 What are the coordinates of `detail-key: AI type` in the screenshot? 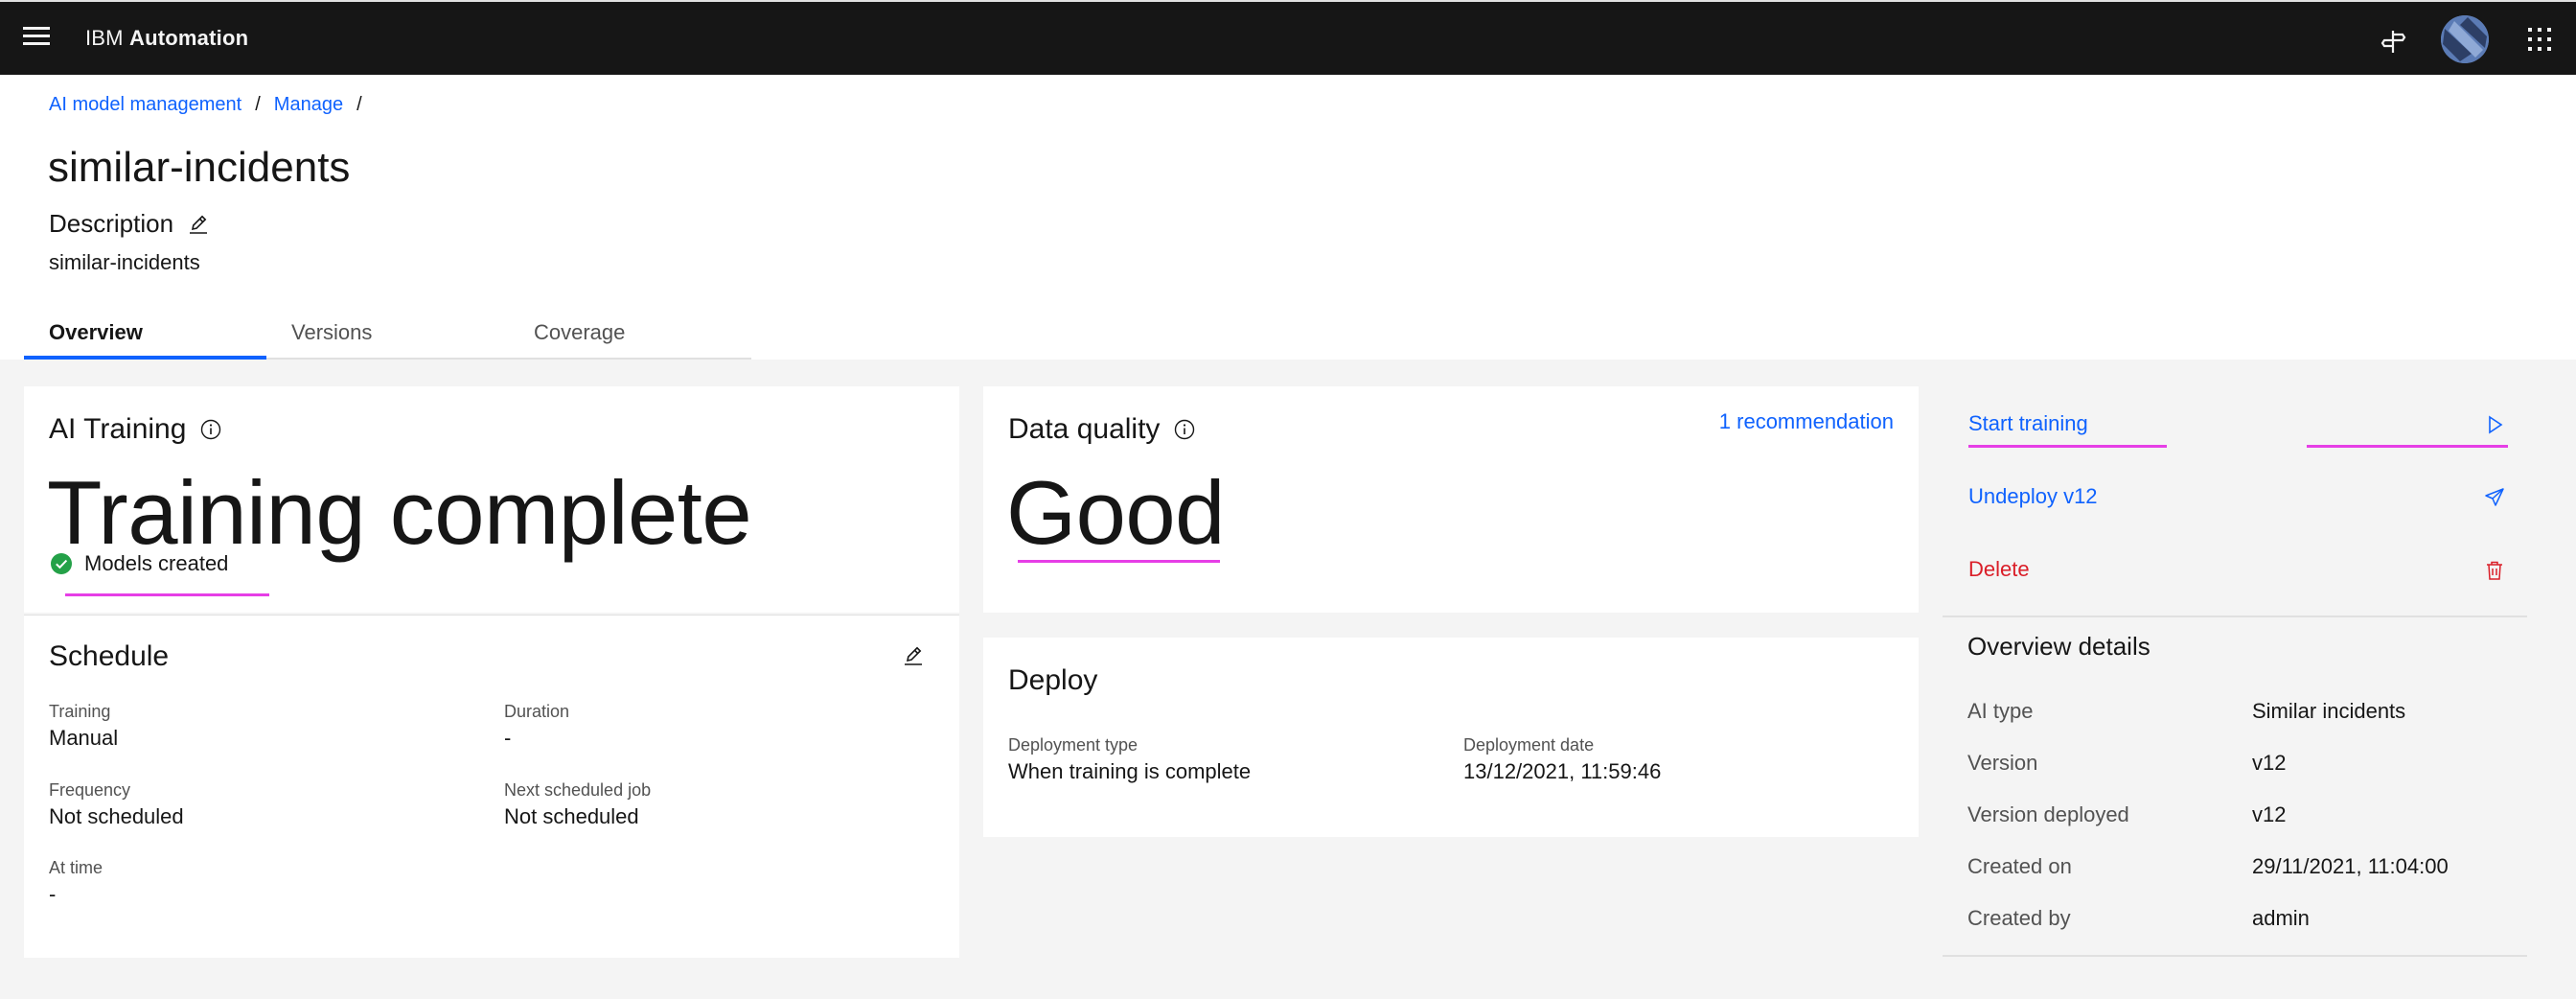 It's located at (2000, 711).